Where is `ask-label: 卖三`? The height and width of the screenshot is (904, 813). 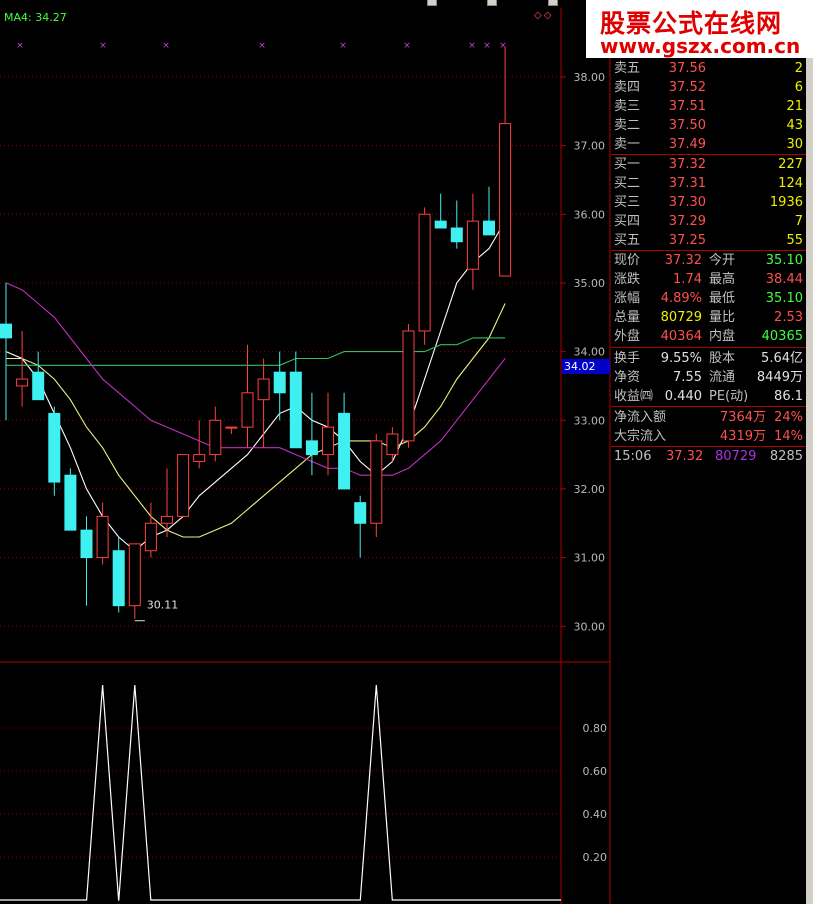
ask-label: 卖三 is located at coordinates (627, 106).